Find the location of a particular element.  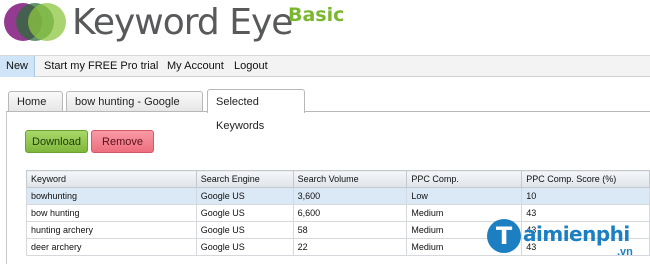

column-header-search-volume: Search Volume is located at coordinates (350, 179).